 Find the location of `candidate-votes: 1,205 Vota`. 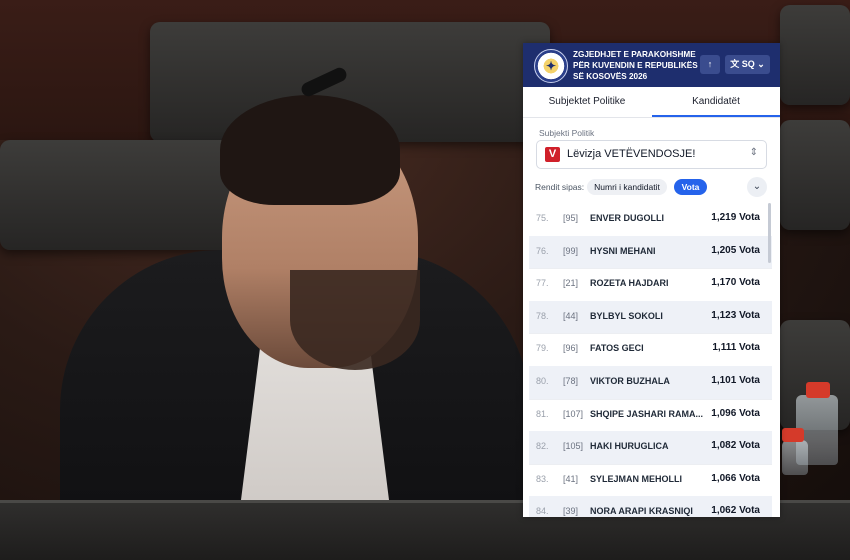

candidate-votes: 1,205 Vota is located at coordinates (735, 250).